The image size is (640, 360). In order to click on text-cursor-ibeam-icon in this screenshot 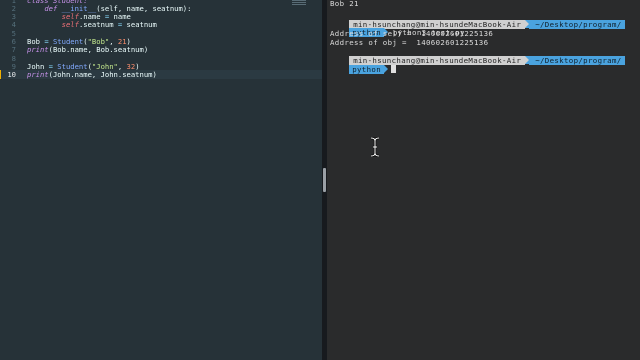, I will do `click(375, 147)`.